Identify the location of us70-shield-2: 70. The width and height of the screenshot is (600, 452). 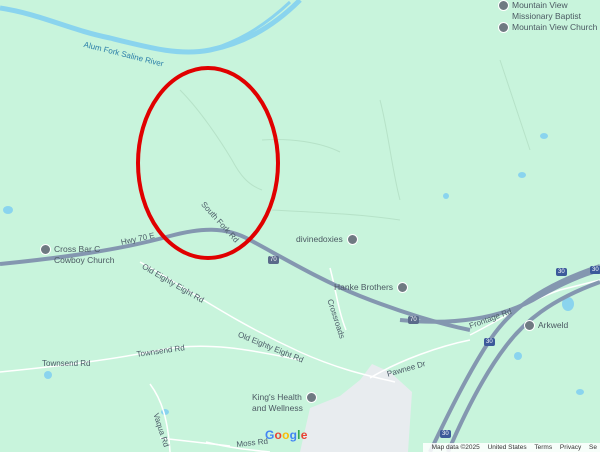
(413, 320).